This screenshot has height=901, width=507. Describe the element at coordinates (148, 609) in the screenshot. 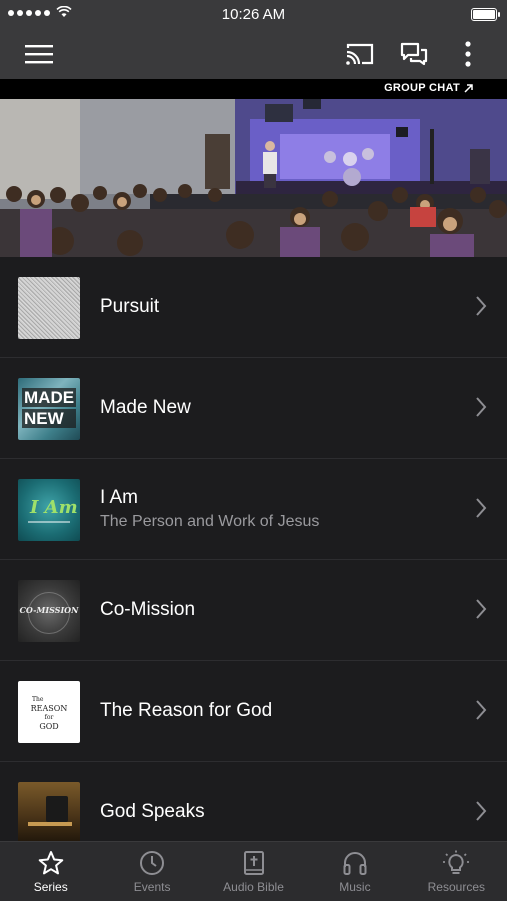

I see `series-title: Co-Mission` at that location.